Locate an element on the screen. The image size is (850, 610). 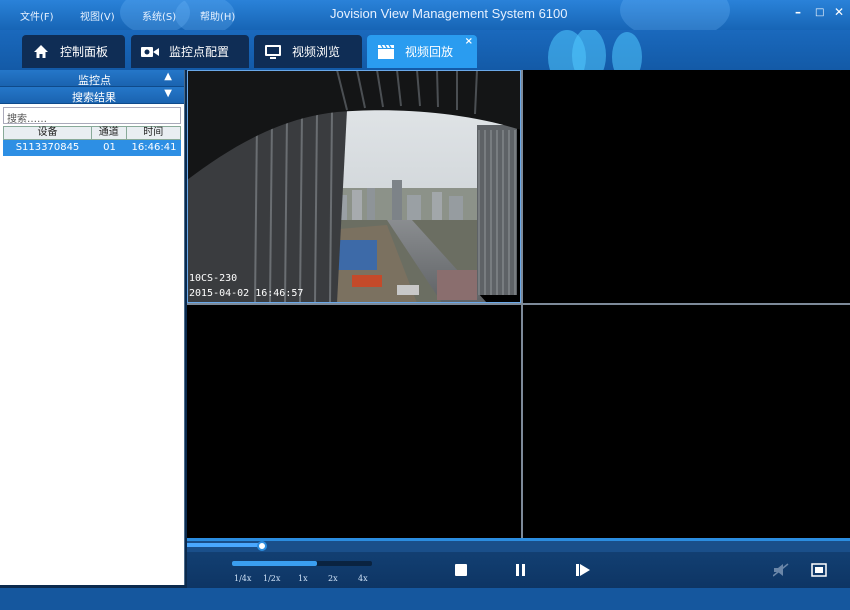
timeline-seek-bar is located at coordinates (518, 545).